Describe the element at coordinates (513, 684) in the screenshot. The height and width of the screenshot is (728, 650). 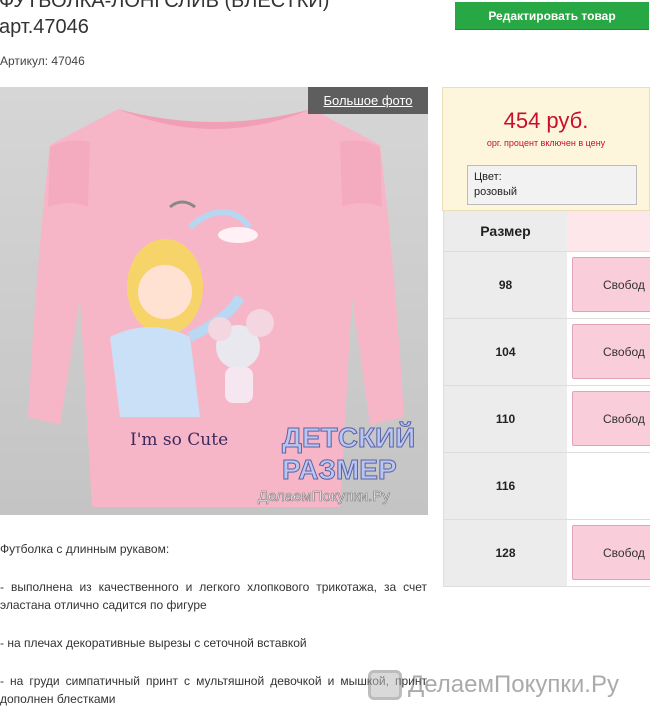
I see `watermark-text: ДелаемПокупки.Ру` at that location.